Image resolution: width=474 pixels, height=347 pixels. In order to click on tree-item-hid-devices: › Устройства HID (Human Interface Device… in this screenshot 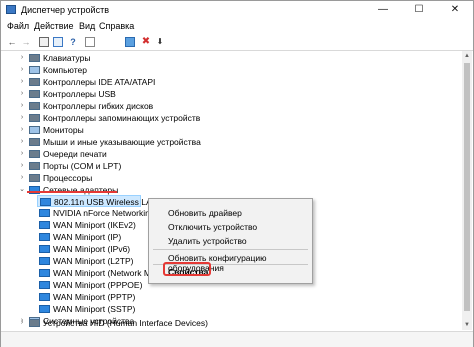, I will do `click(221, 323)`.